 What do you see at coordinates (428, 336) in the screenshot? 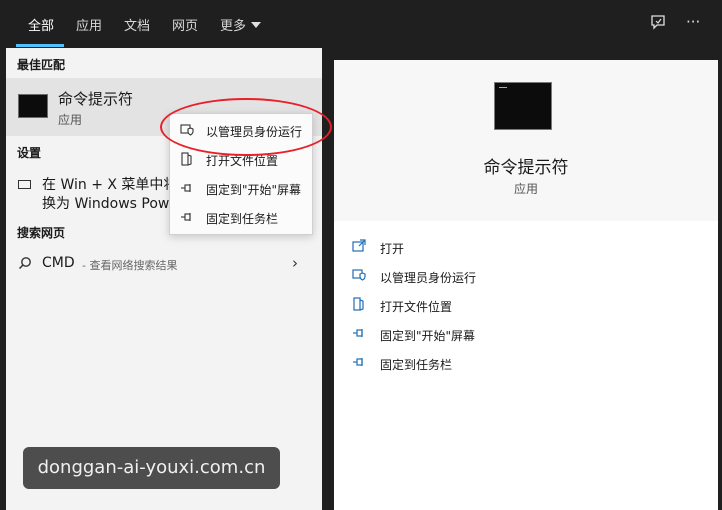
I see `action-label: 固定到"开始"屏幕` at bounding box center [428, 336].